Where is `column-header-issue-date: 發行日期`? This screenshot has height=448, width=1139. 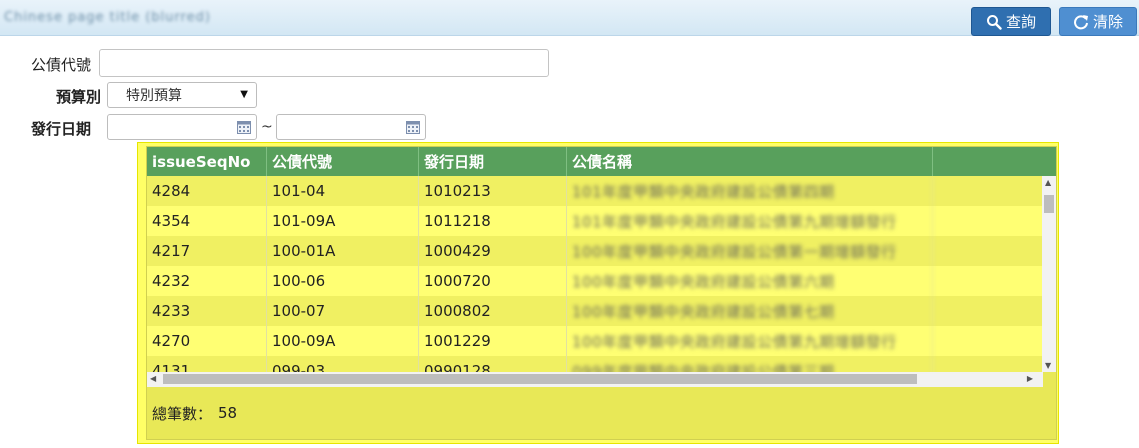 column-header-issue-date: 發行日期 is located at coordinates (493, 161).